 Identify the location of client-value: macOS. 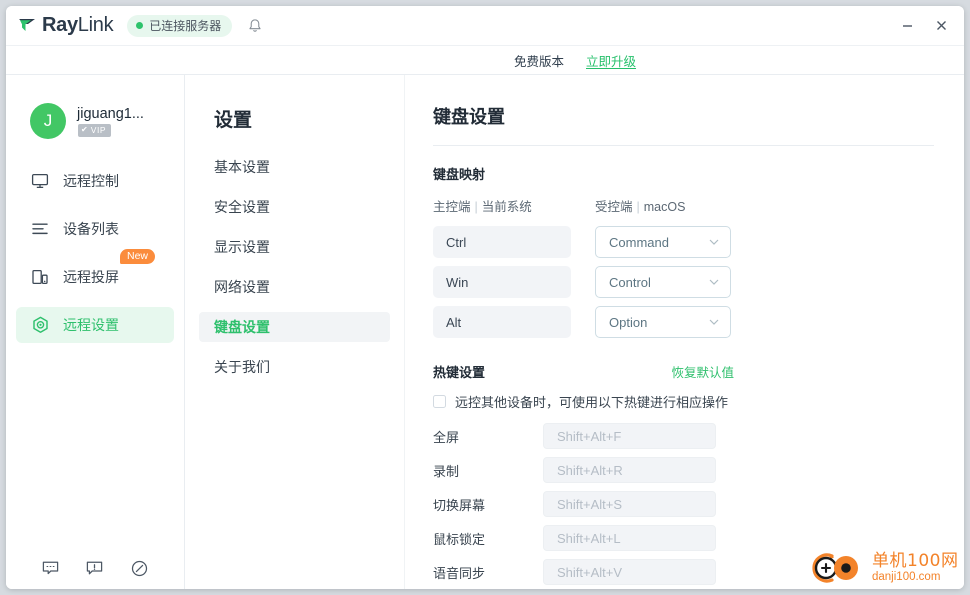
(664, 207).